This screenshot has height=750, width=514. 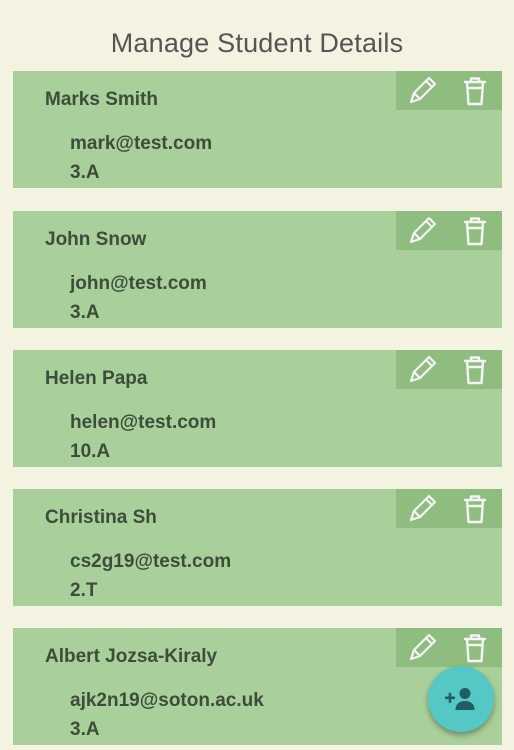 I want to click on student-card: Christina Sh cs2g19@test.com 2.T, so click(x=257, y=547).